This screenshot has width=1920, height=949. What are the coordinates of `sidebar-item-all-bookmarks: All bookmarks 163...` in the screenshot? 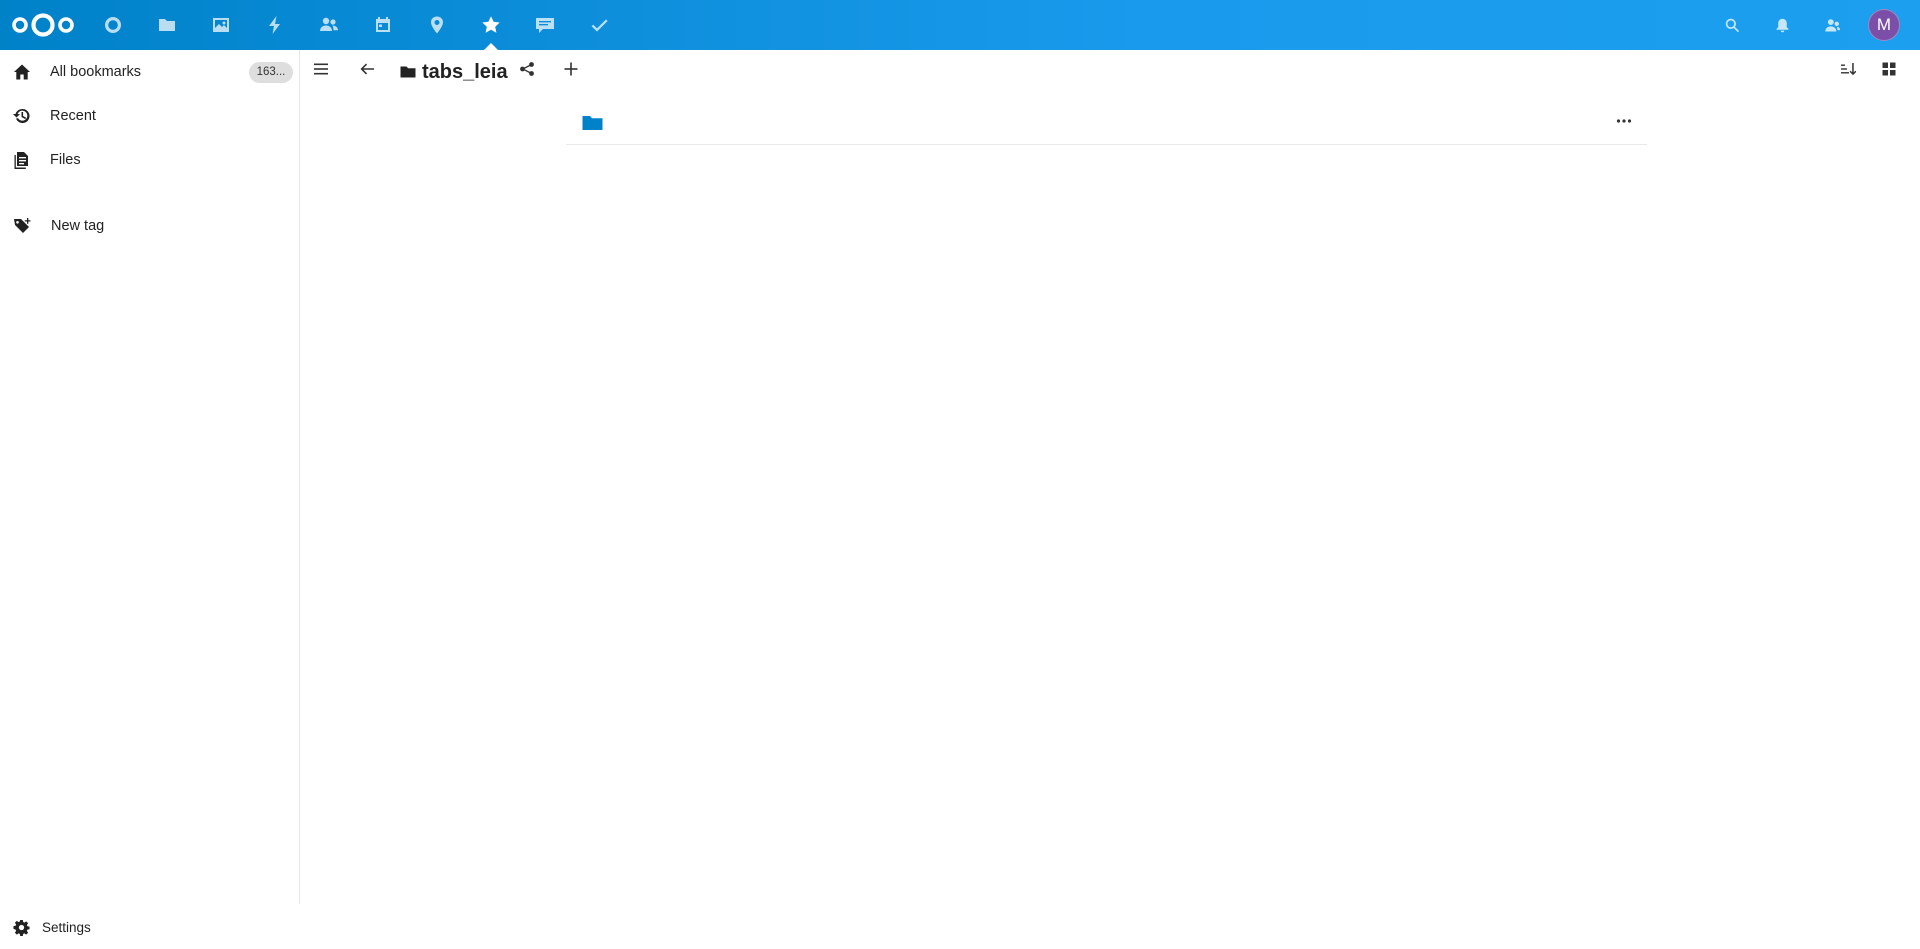 It's located at (149, 72).